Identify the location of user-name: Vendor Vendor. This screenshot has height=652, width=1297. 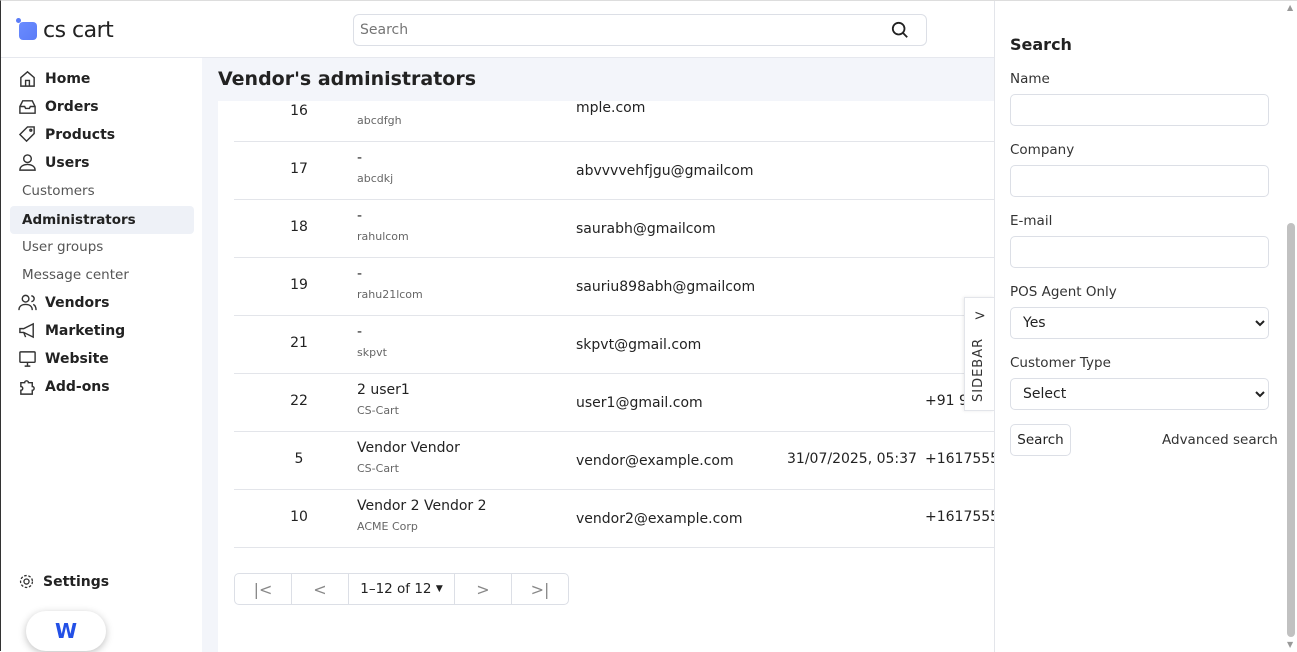
(408, 448).